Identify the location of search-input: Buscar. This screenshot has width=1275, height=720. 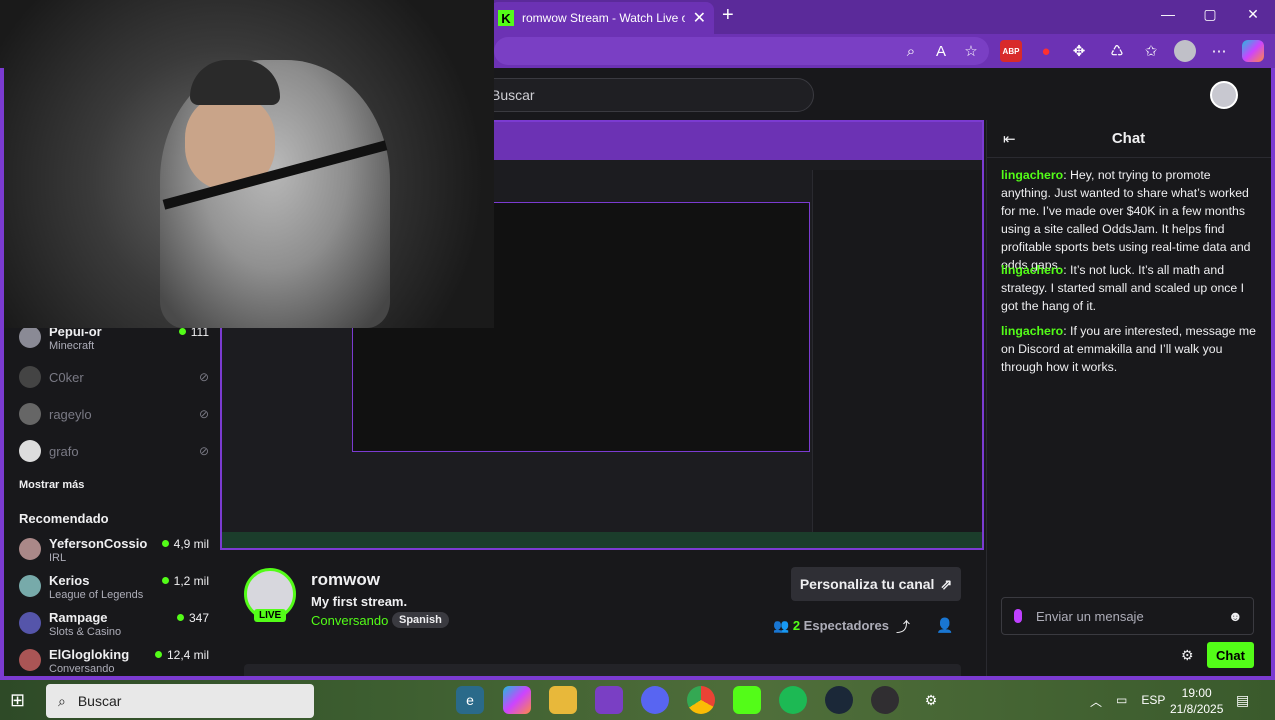
(642, 95).